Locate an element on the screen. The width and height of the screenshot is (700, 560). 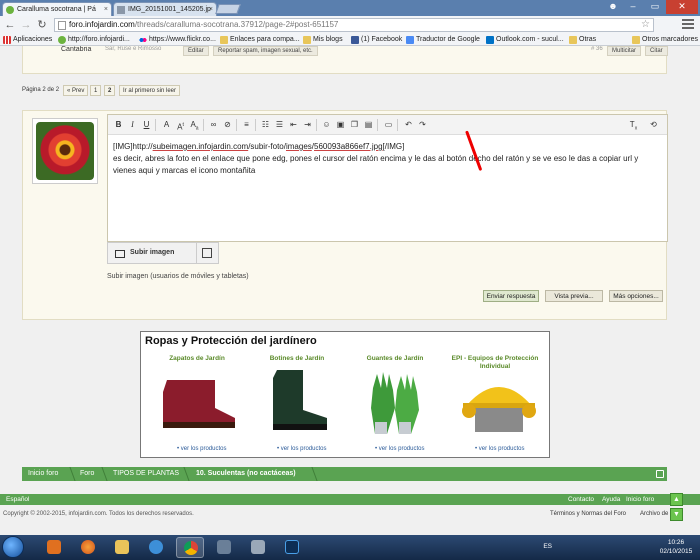
ad-item-boots: Botines de Jardín • ver los productos is located at coordinates (297, 405).